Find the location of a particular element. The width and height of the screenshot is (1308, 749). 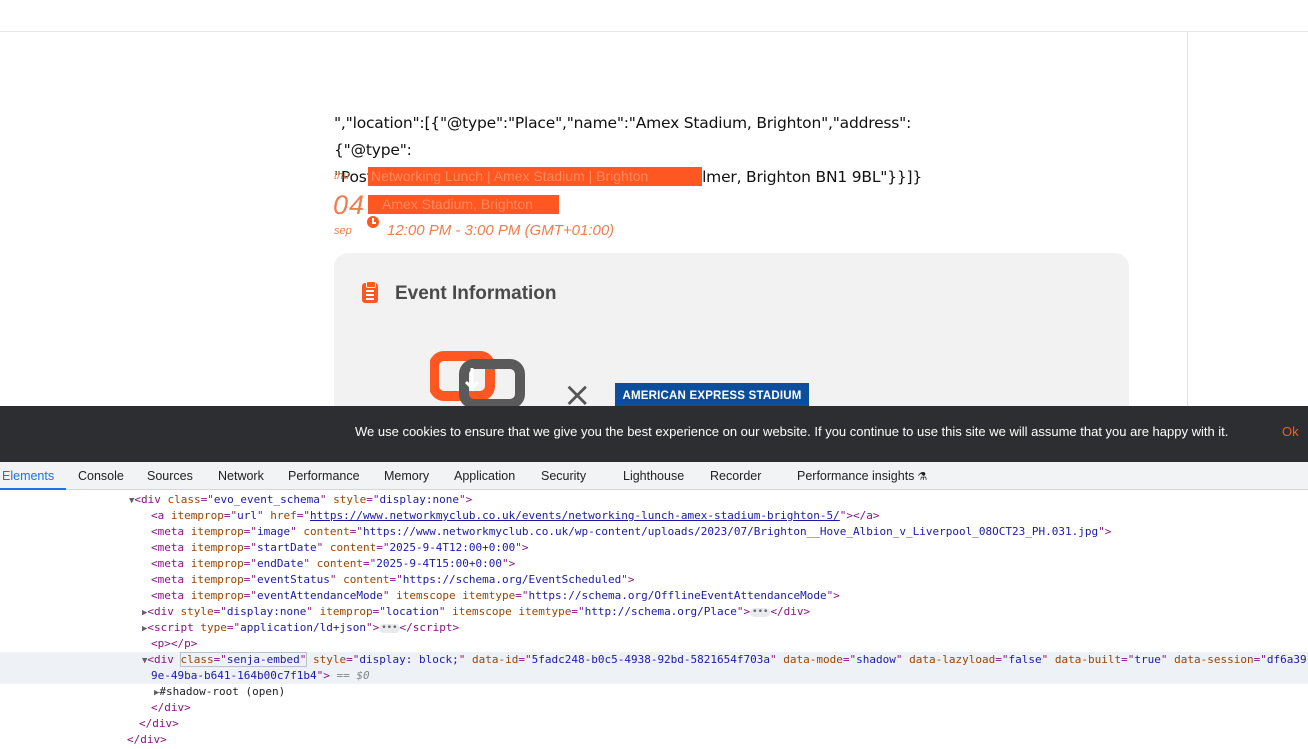

event-time: 12:00 PM - 3:00 PM (GMT+01:00) is located at coordinates (501, 230).